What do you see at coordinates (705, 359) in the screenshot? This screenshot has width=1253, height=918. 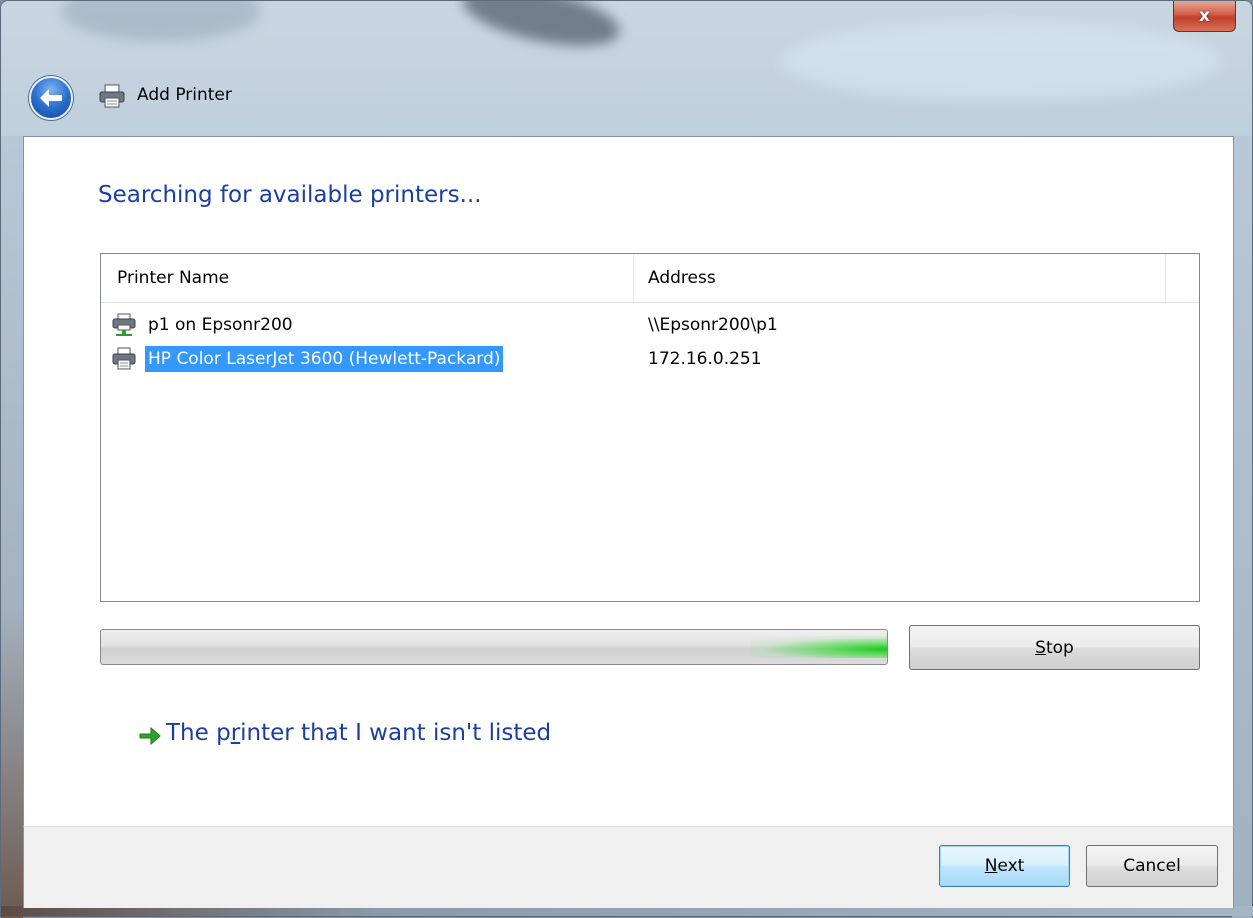 I see `printer-address: 172.16.0.251` at bounding box center [705, 359].